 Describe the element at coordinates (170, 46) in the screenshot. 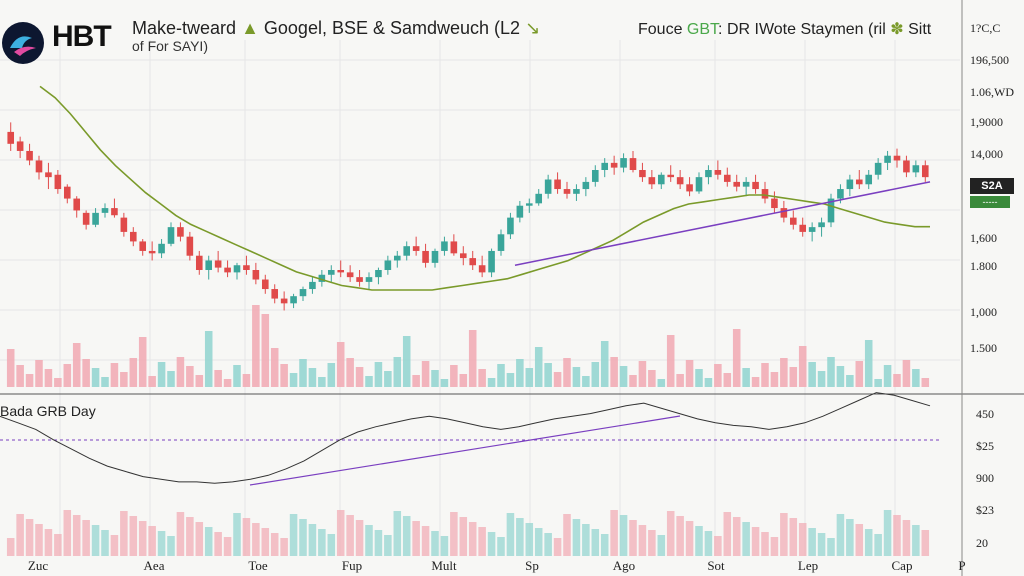

I see `chart-subtitle: of For SAYI)` at that location.